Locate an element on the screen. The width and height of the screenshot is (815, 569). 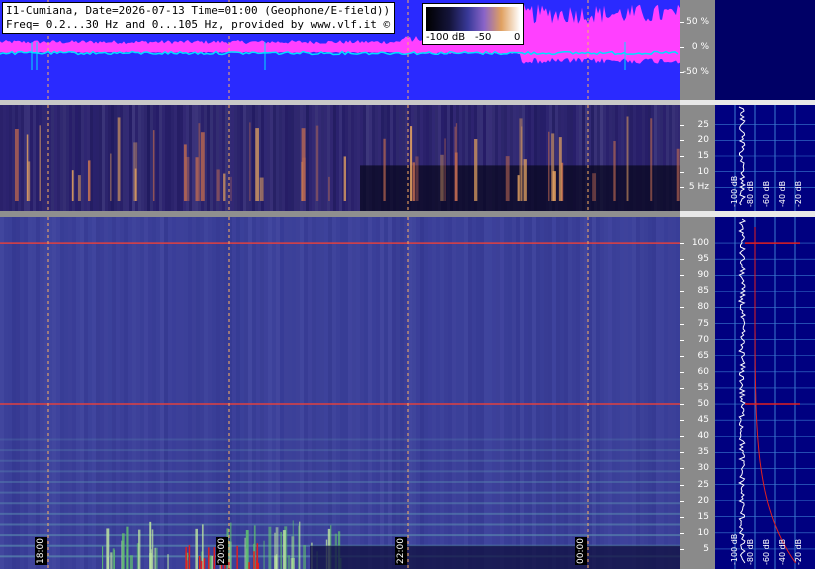
side-xtick-label: -20 dB is located at coordinates (798, 552).